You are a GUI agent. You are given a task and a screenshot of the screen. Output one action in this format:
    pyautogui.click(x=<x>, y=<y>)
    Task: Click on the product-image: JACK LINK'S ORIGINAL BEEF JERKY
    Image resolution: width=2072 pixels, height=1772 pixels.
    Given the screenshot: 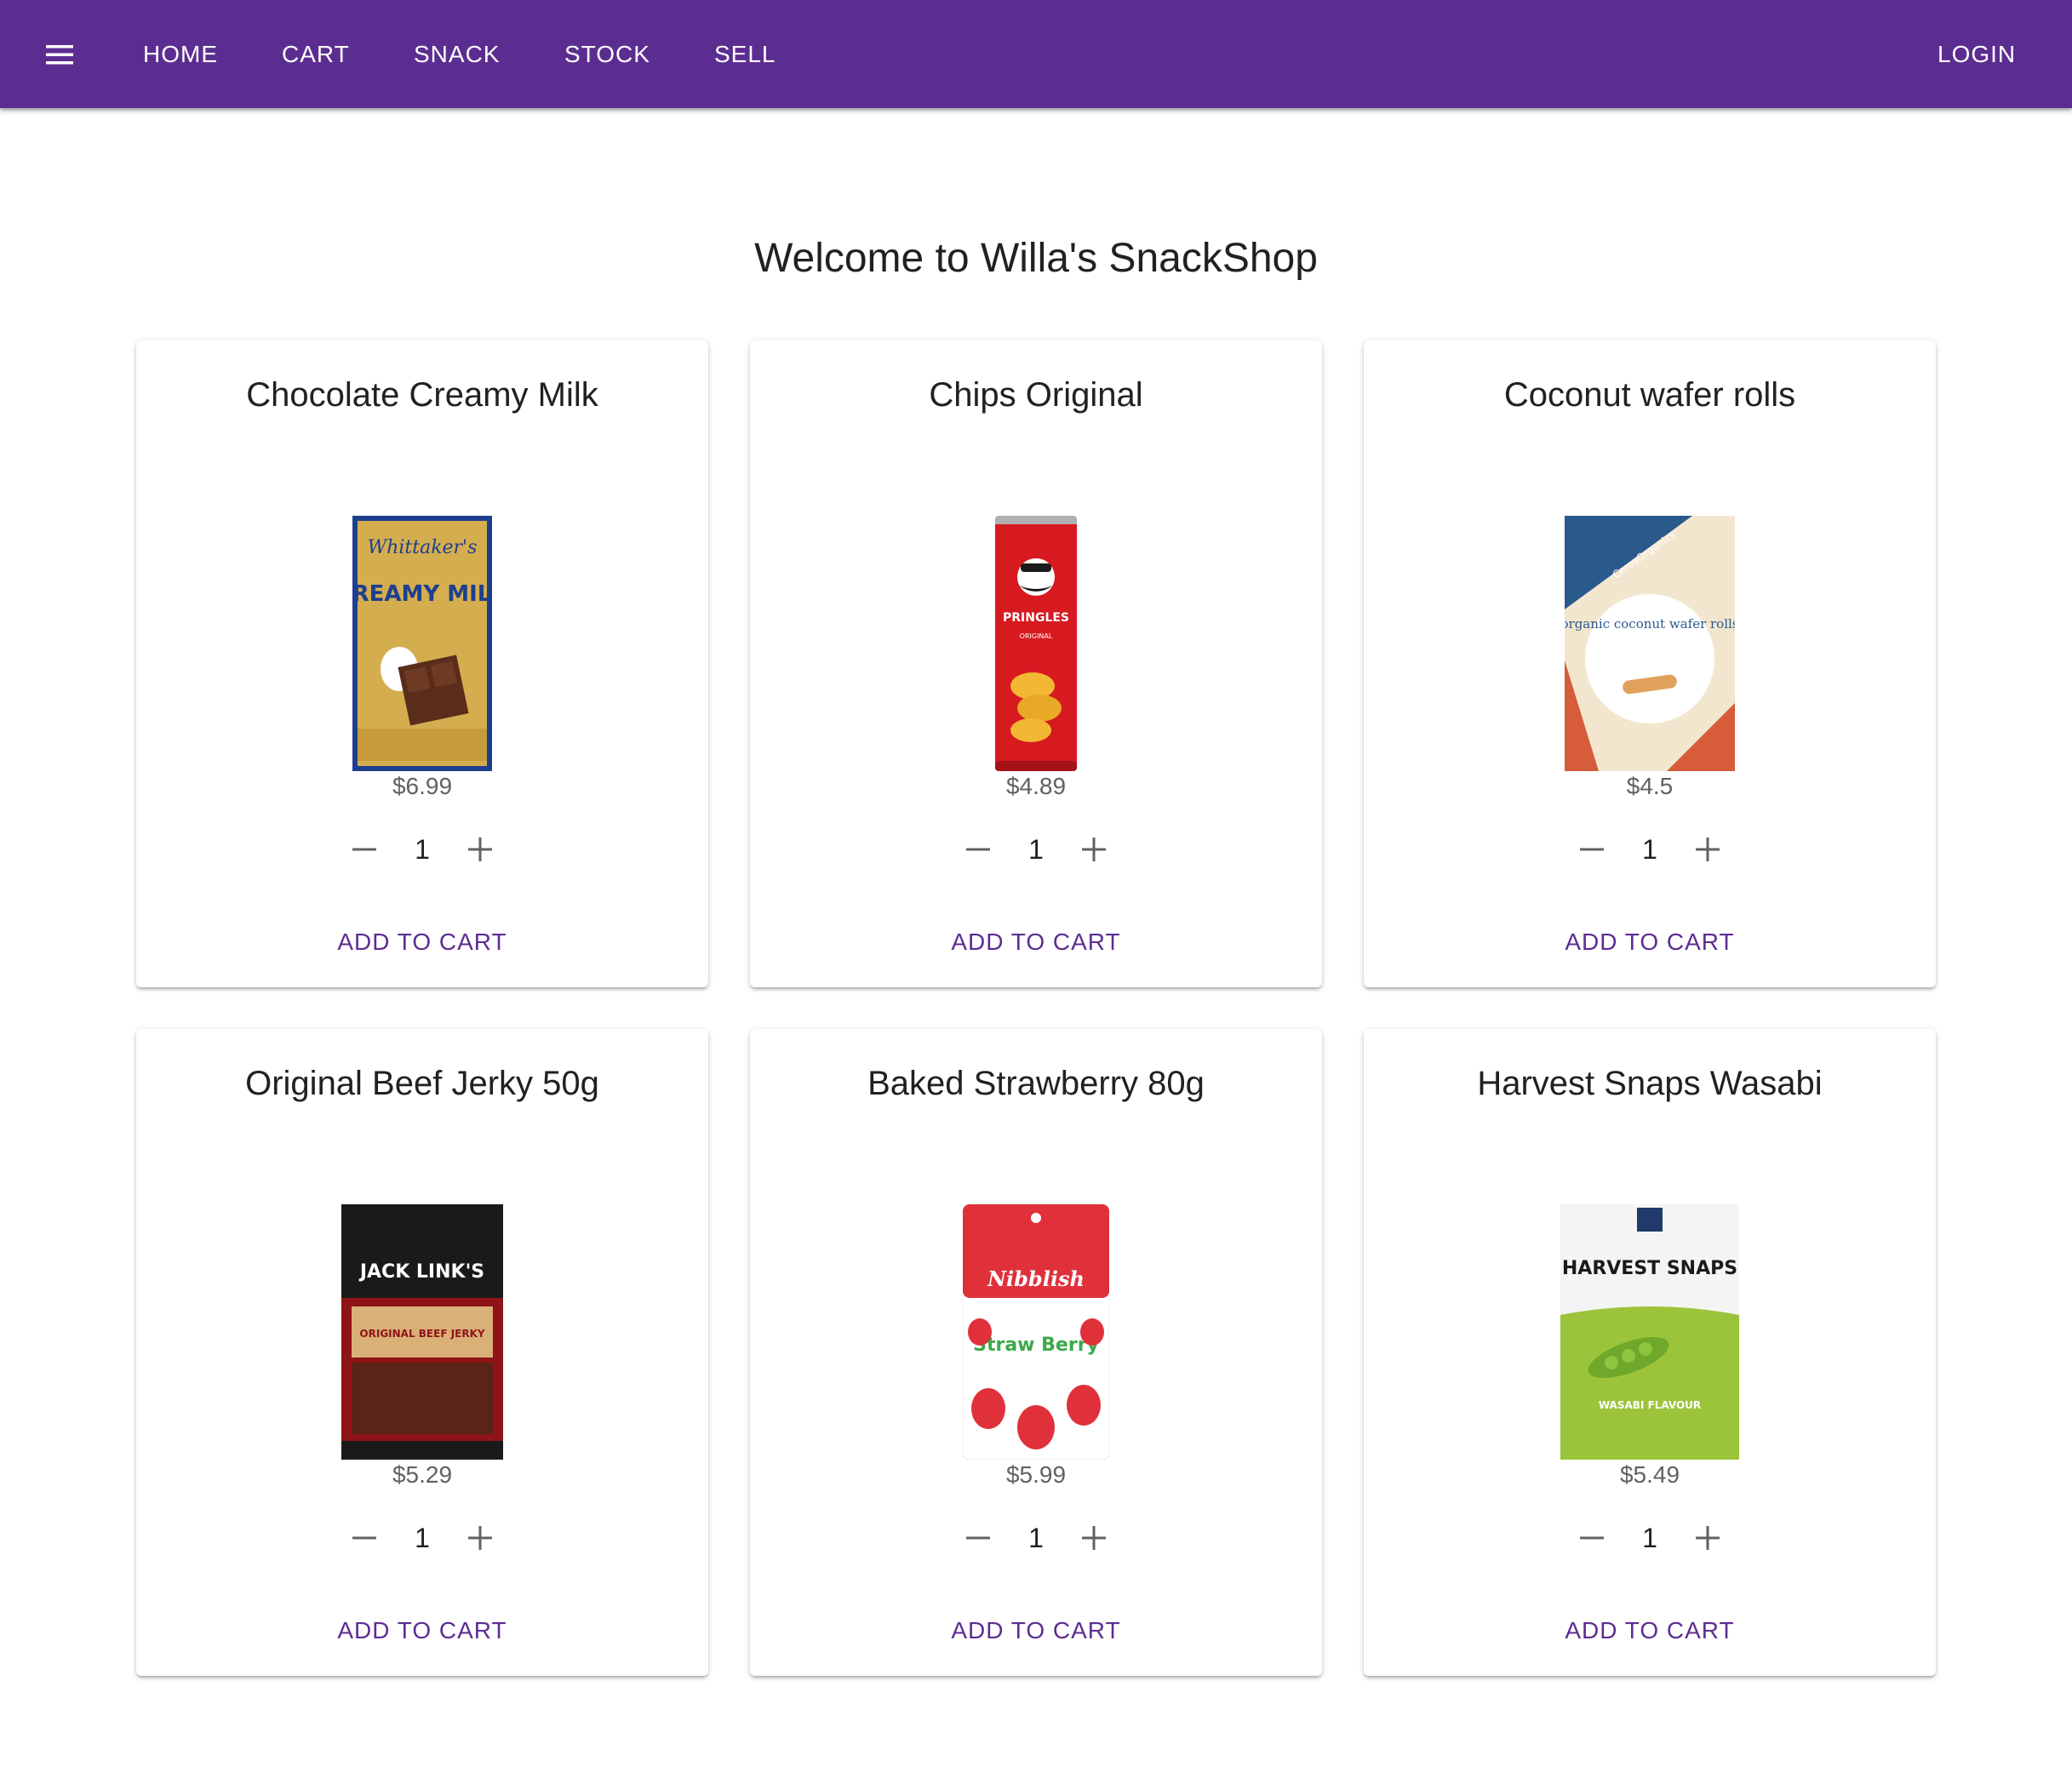 What is the action you would take?
    pyautogui.click(x=422, y=1332)
    